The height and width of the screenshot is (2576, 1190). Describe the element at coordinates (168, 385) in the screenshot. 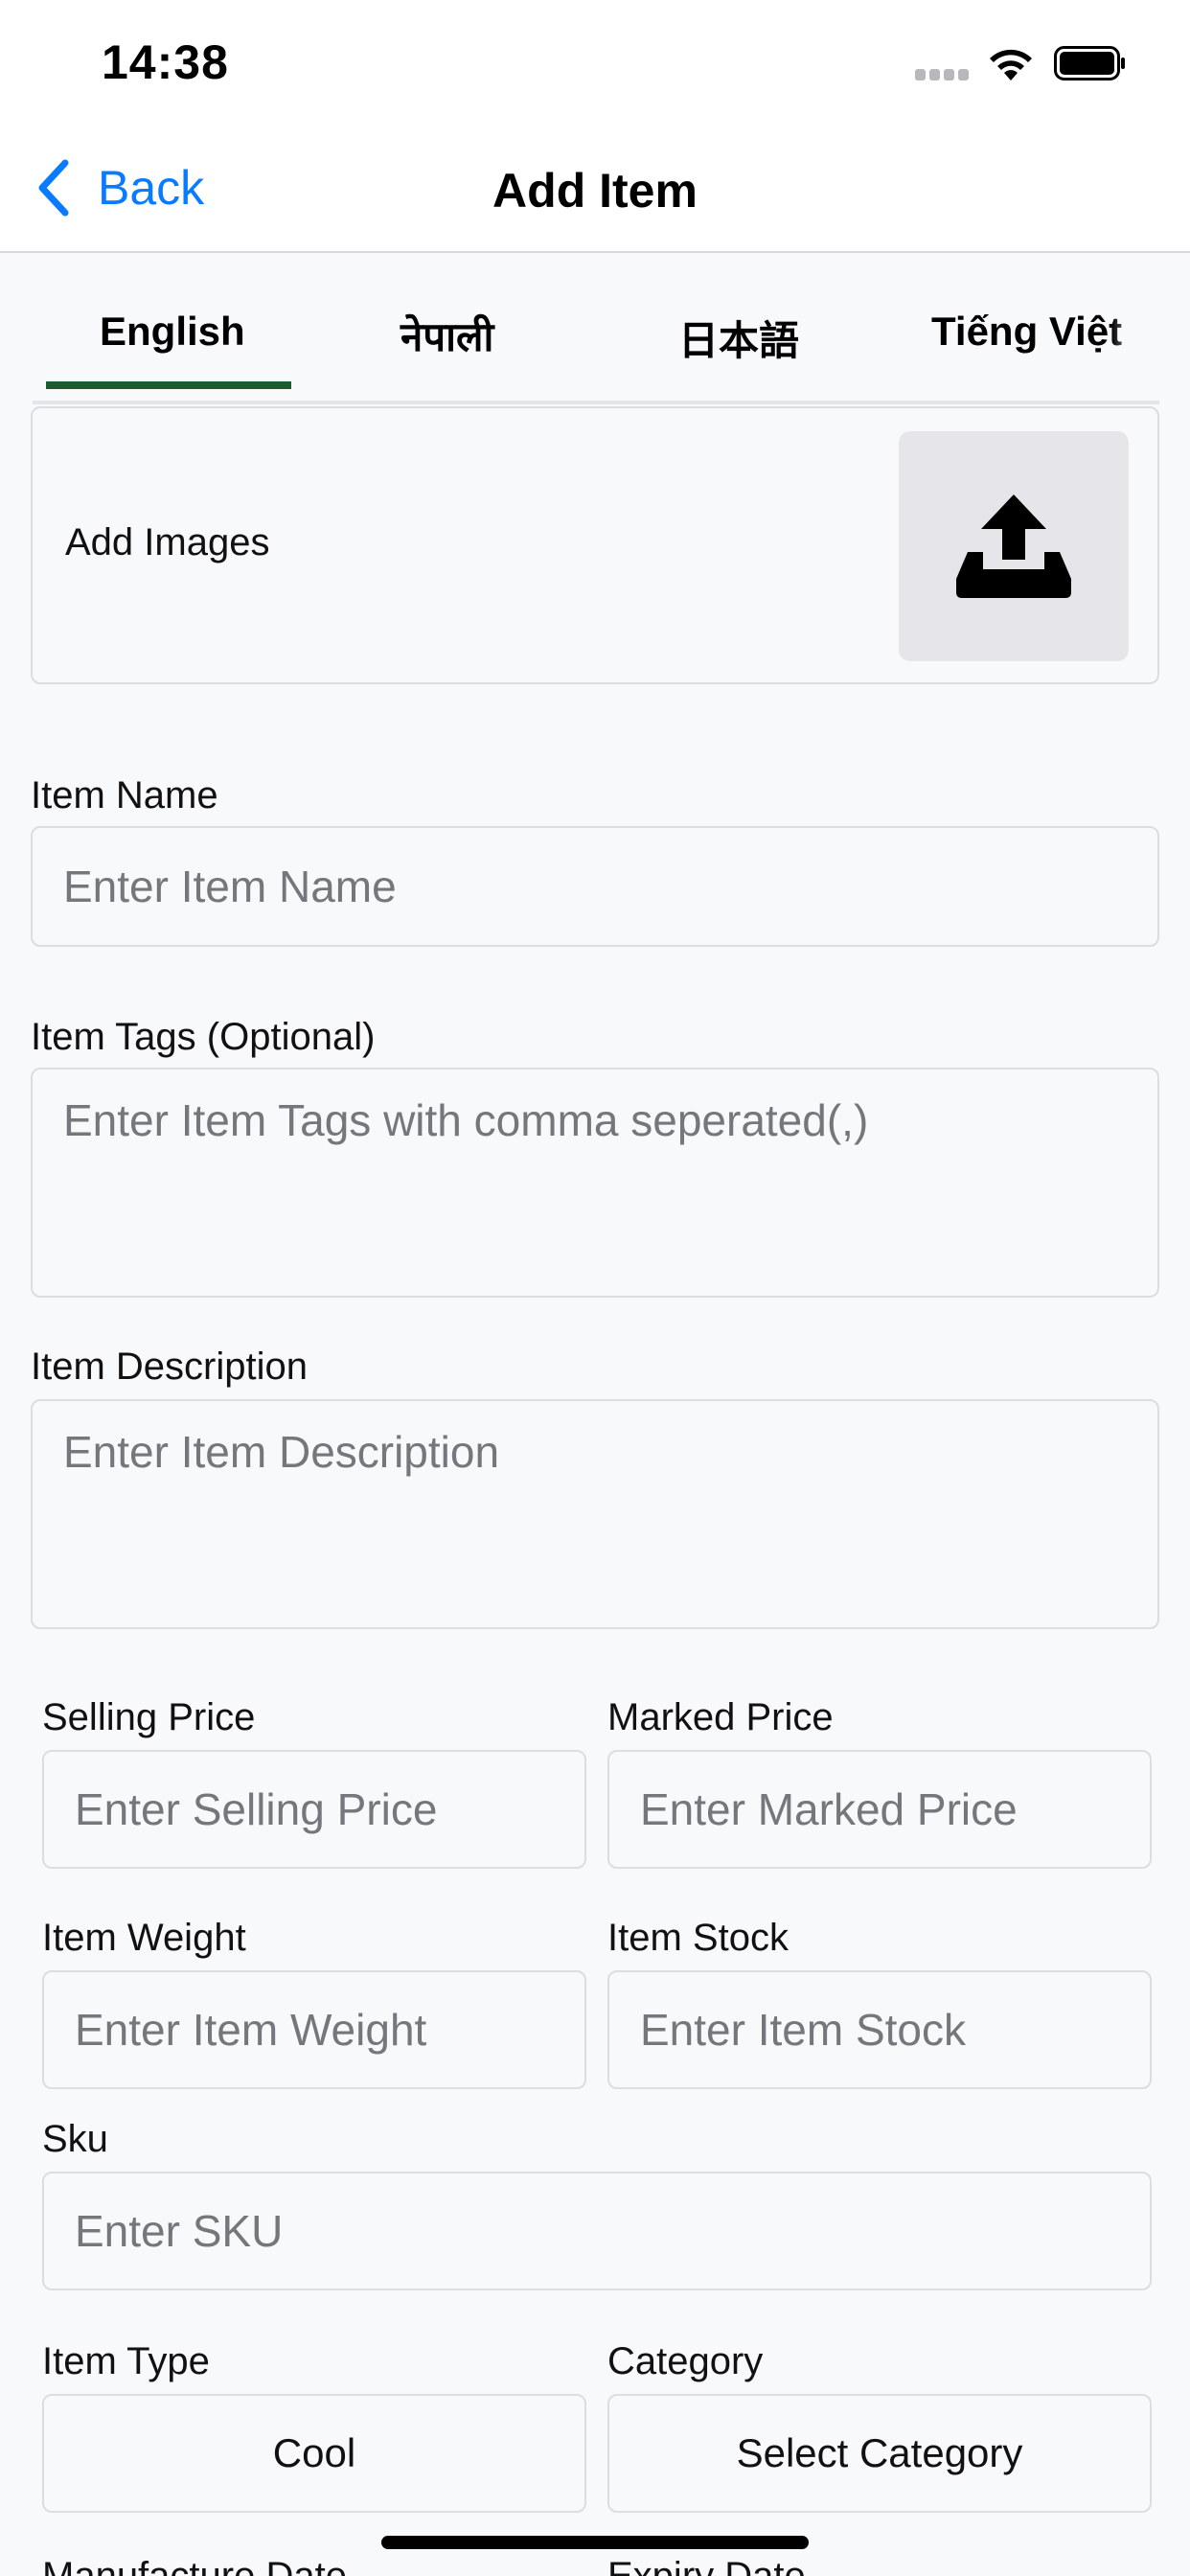

I see `tab-active-indicator` at that location.